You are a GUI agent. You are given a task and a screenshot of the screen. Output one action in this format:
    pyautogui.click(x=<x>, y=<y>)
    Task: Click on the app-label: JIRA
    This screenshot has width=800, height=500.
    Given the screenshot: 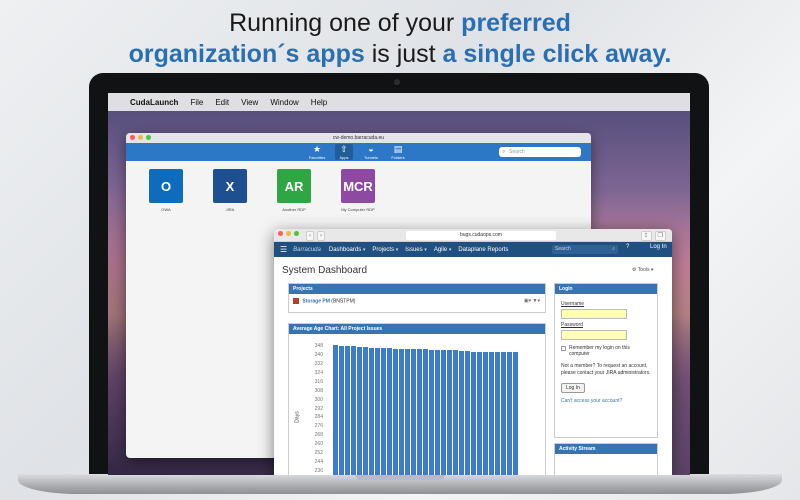 What is the action you would take?
    pyautogui.click(x=230, y=209)
    